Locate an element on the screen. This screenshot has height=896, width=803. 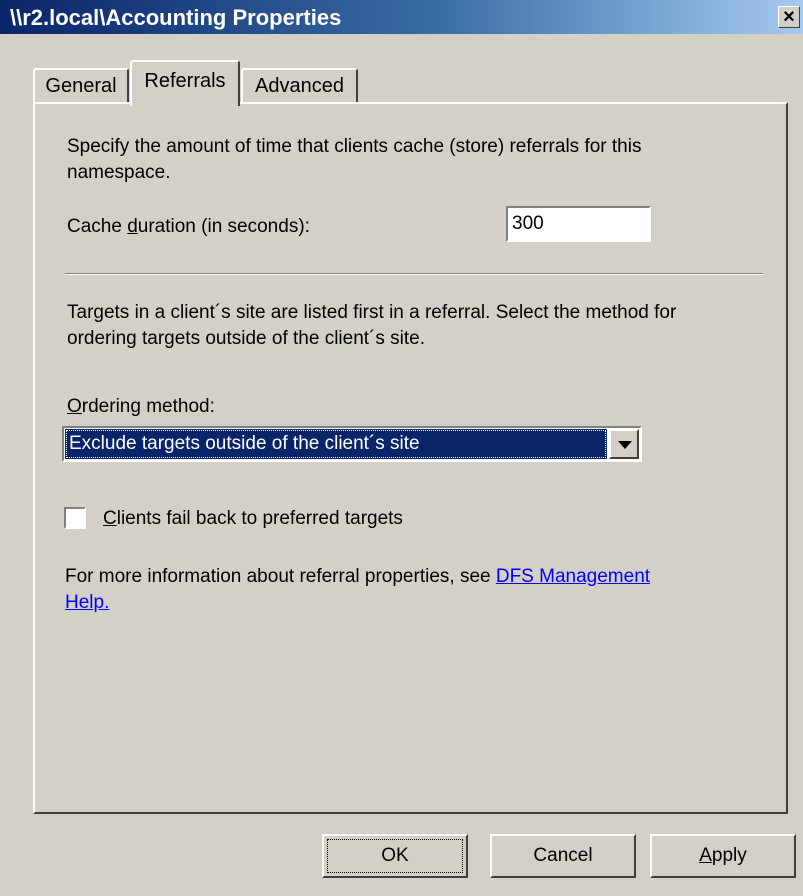
help-link-continued: Help. is located at coordinates (87, 602).